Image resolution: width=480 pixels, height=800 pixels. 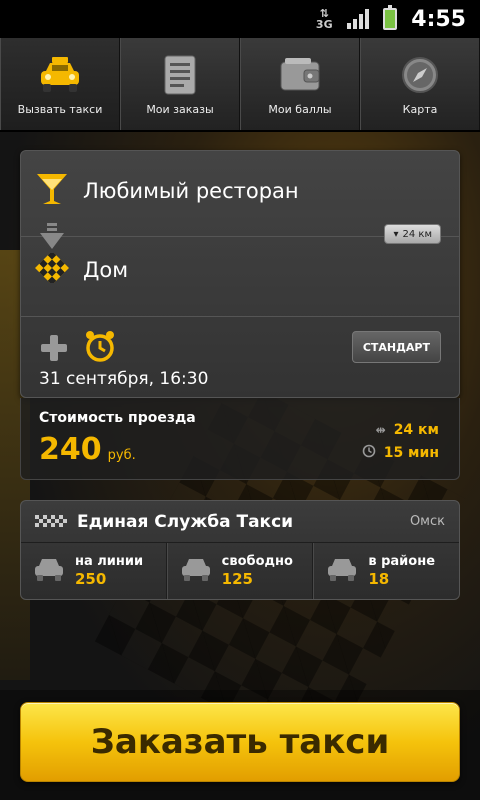 I want to click on alarm-clock-icon, so click(x=100, y=346).